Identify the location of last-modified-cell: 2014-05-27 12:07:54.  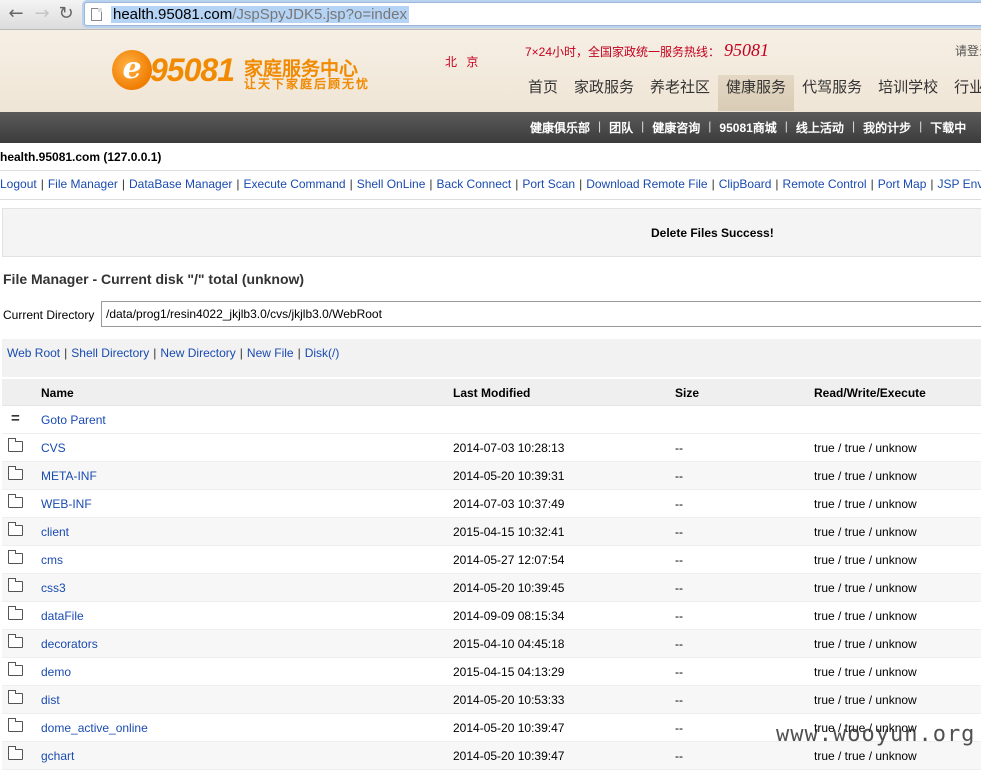
(509, 560).